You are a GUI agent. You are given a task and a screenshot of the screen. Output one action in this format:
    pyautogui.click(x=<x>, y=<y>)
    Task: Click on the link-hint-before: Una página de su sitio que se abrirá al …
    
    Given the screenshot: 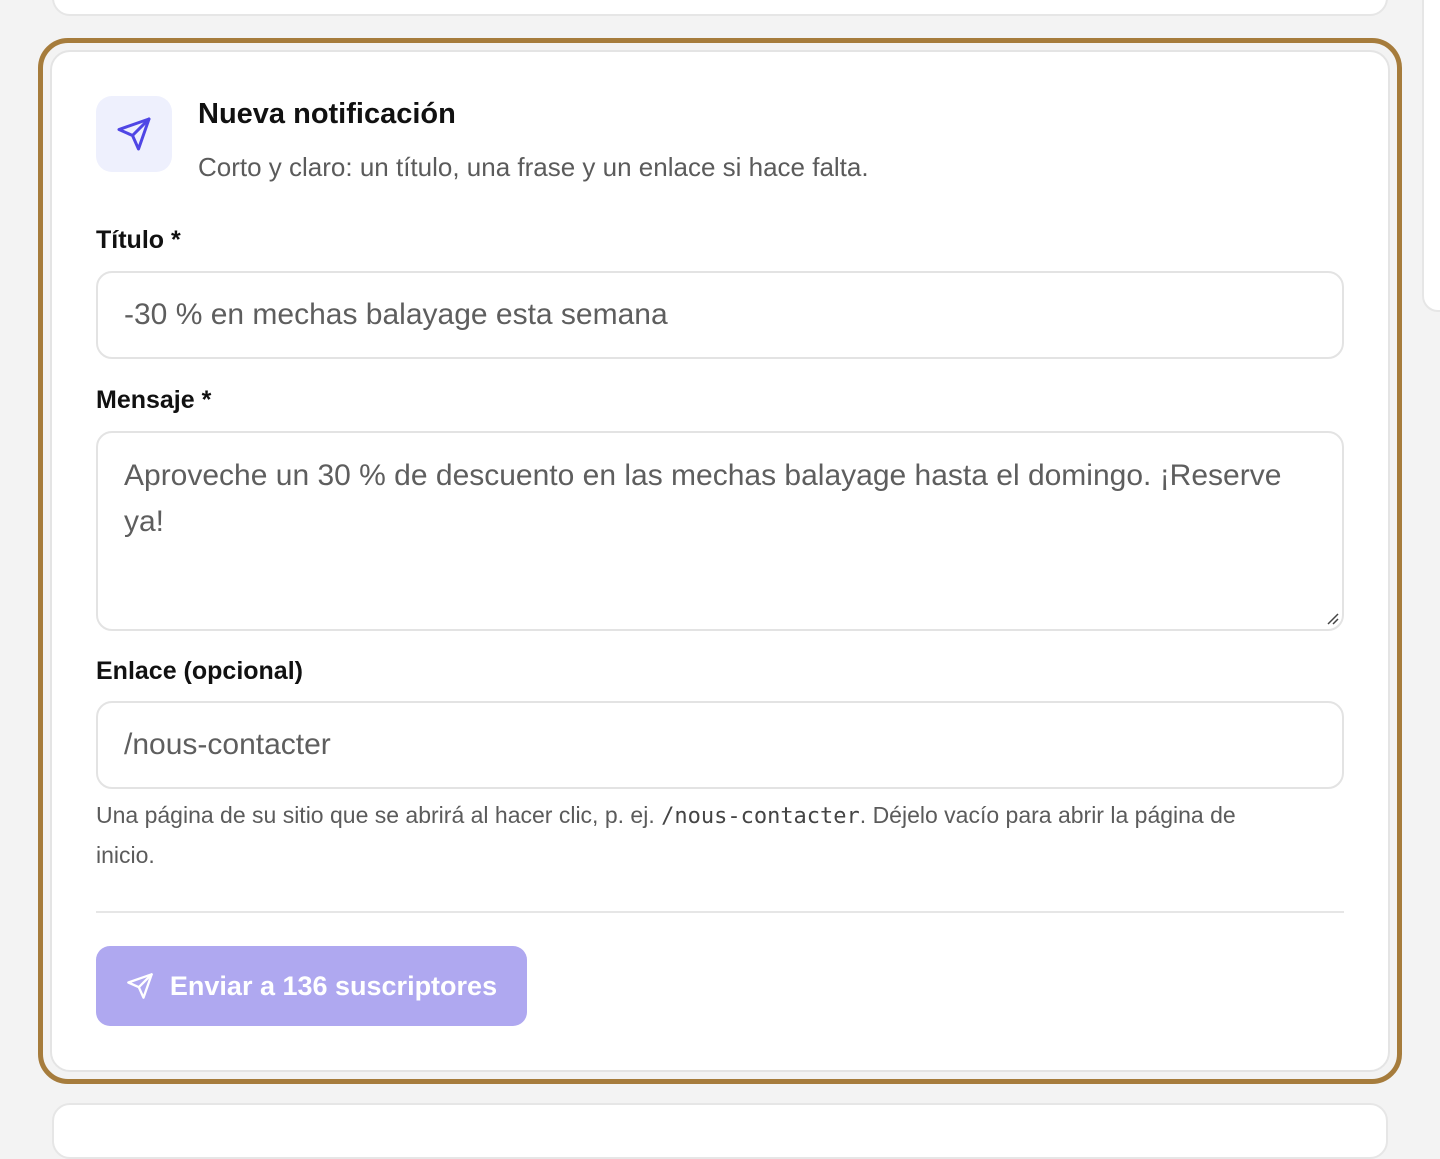 What is the action you would take?
    pyautogui.click(x=379, y=815)
    